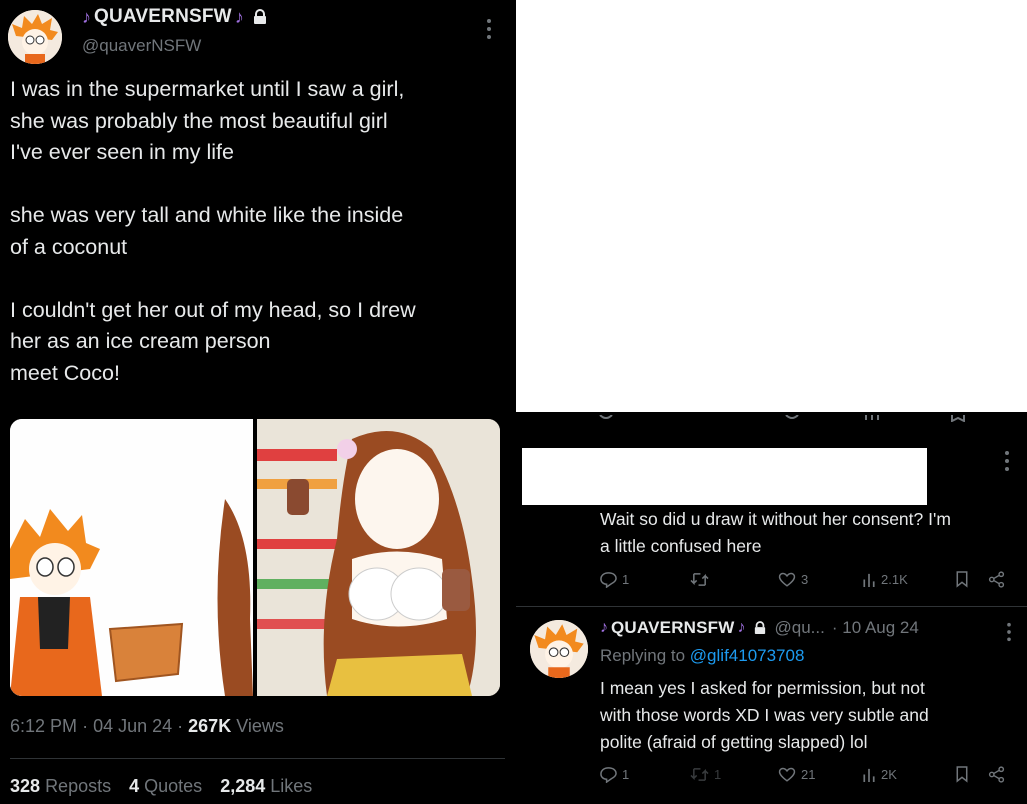 The image size is (1027, 804). I want to click on reply1-actions: 1 3 2.1K, so click(807, 581).